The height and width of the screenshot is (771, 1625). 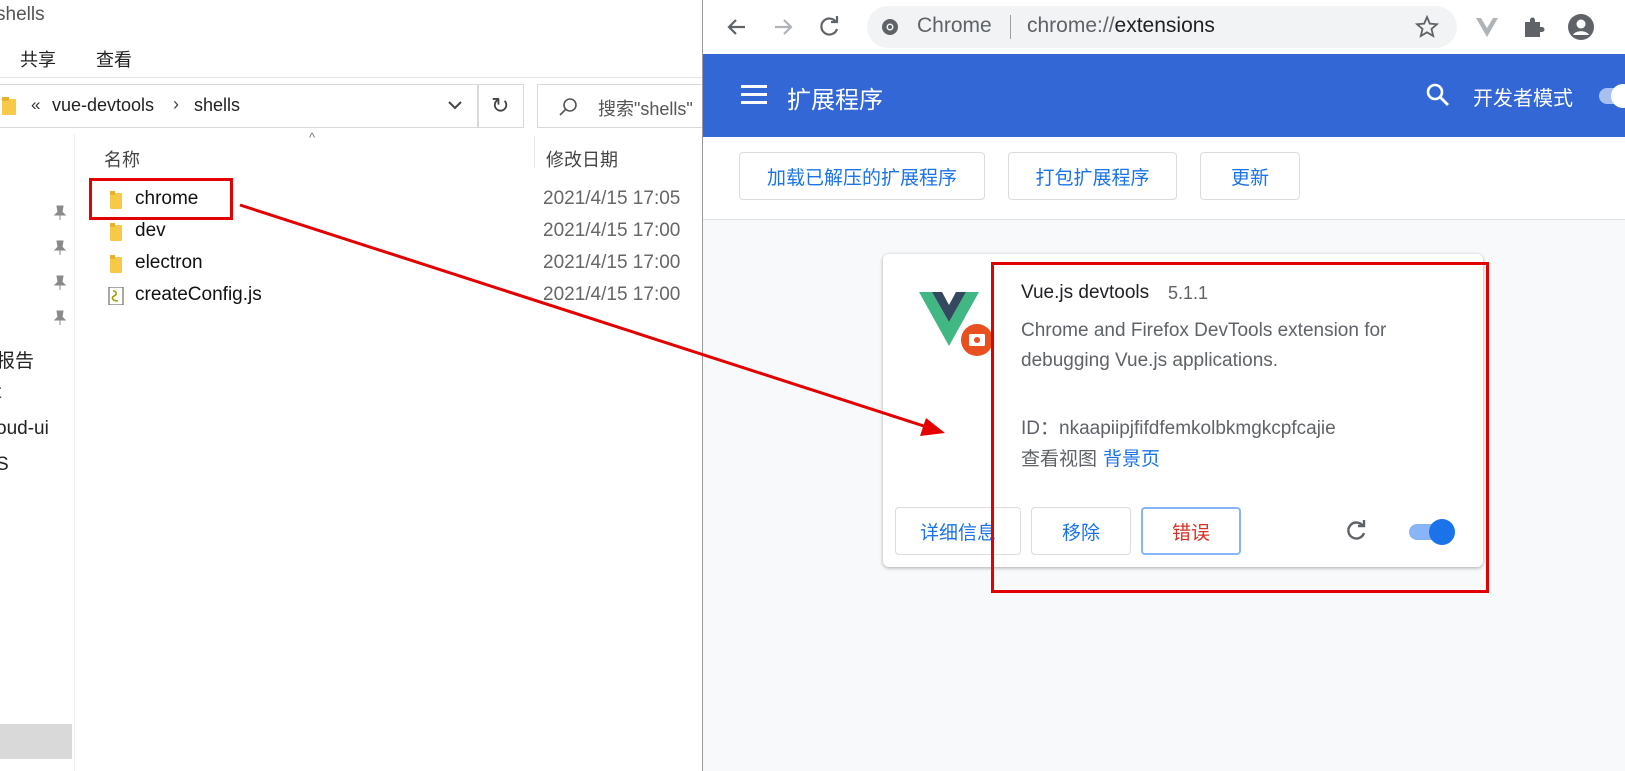 What do you see at coordinates (835, 100) in the screenshot?
I see `page-title: 扩展程序` at bounding box center [835, 100].